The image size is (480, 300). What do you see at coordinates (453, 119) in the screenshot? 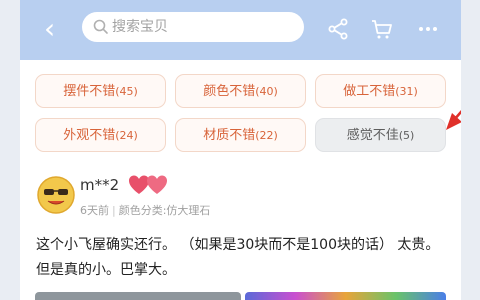
I see `arrow-annotation` at bounding box center [453, 119].